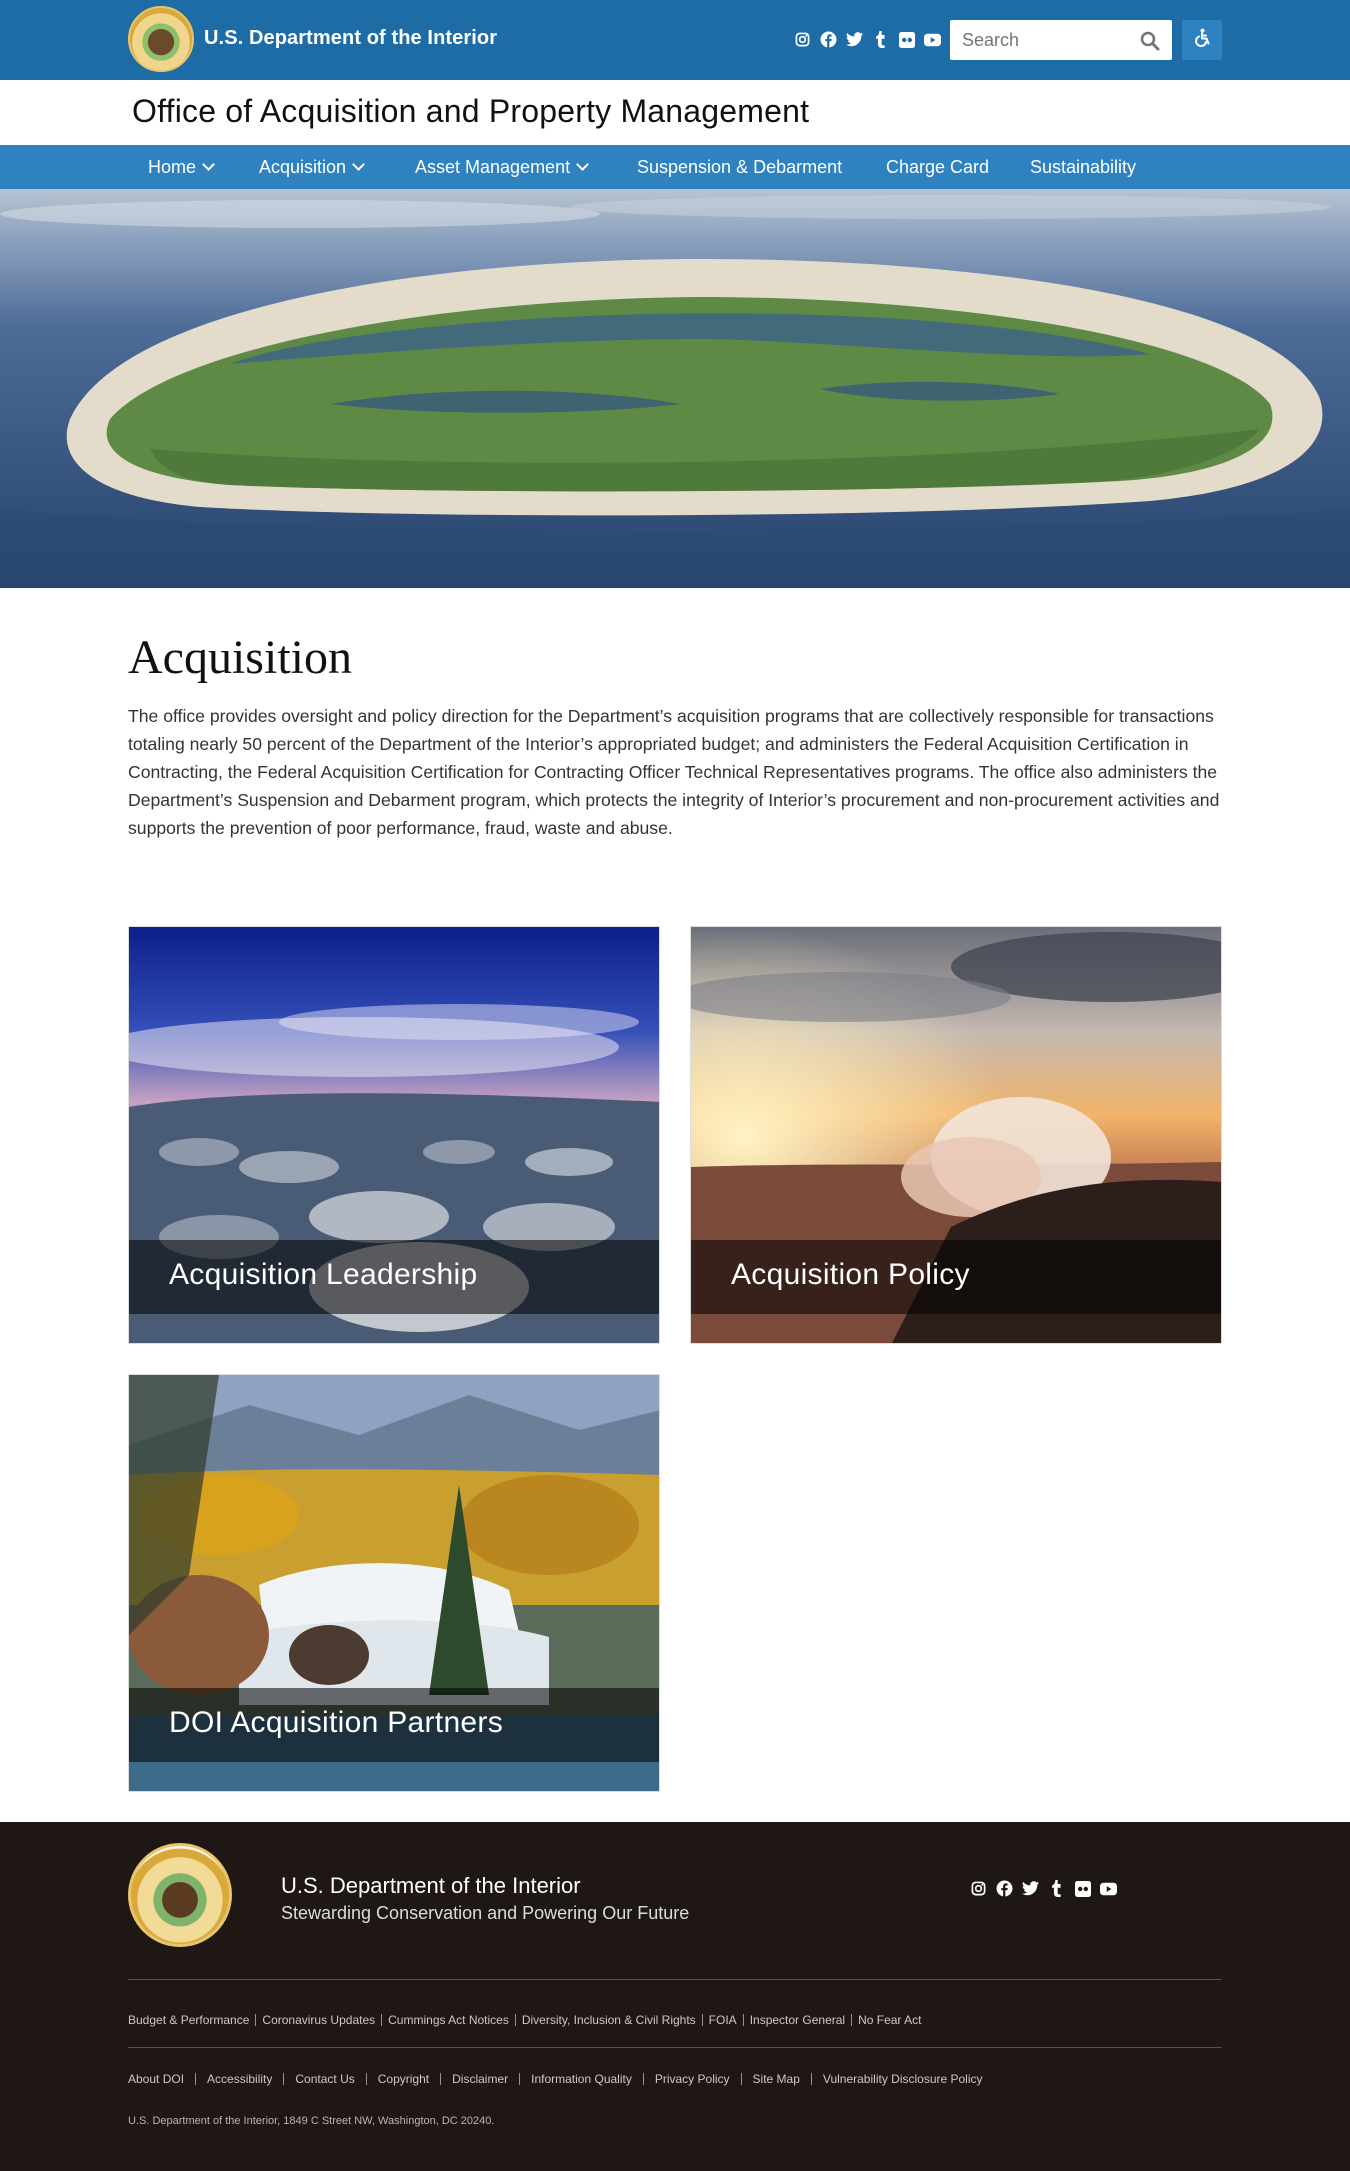  I want to click on doi-seal-footer-logo, so click(180, 1895).